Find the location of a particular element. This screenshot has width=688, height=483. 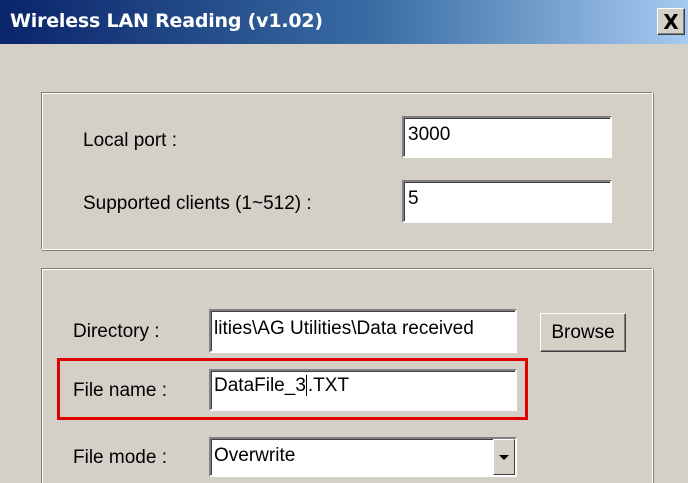

directory-input: lities\AG Utilities\Data received is located at coordinates (363, 331).